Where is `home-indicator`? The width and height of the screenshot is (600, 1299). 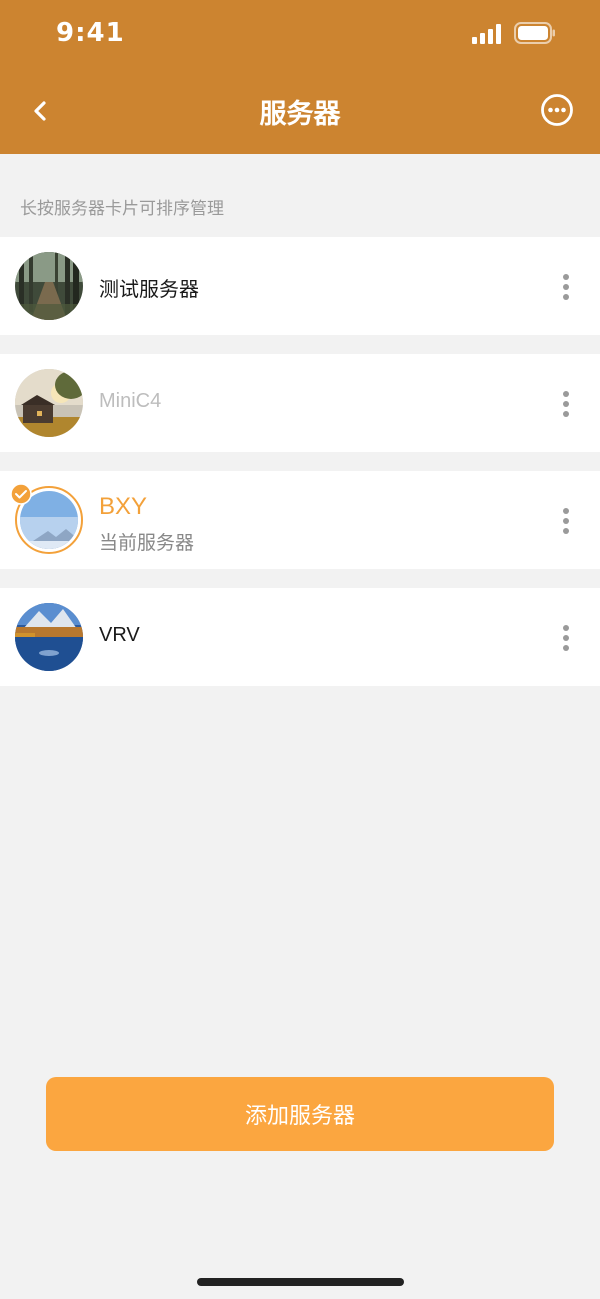 home-indicator is located at coordinates (300, 1282).